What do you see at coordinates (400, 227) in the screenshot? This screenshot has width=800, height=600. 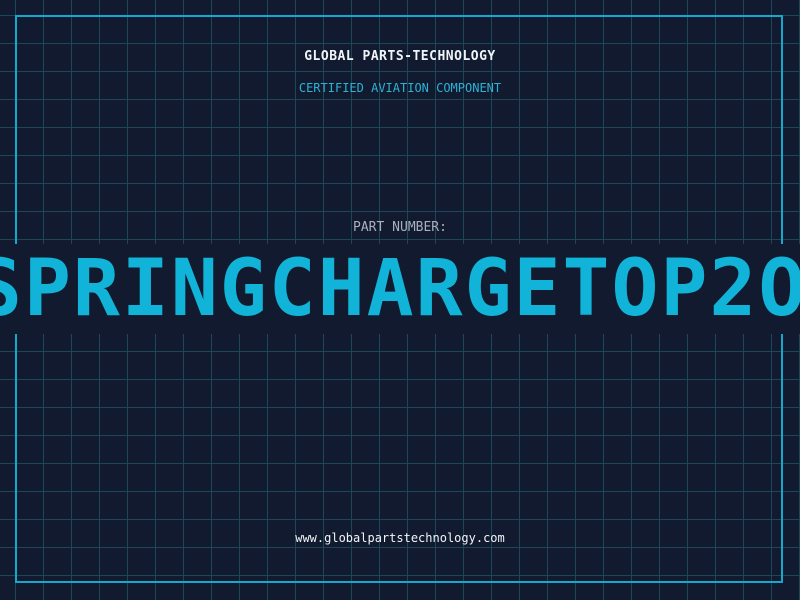 I see `part-number-label: PART NUMBER:` at bounding box center [400, 227].